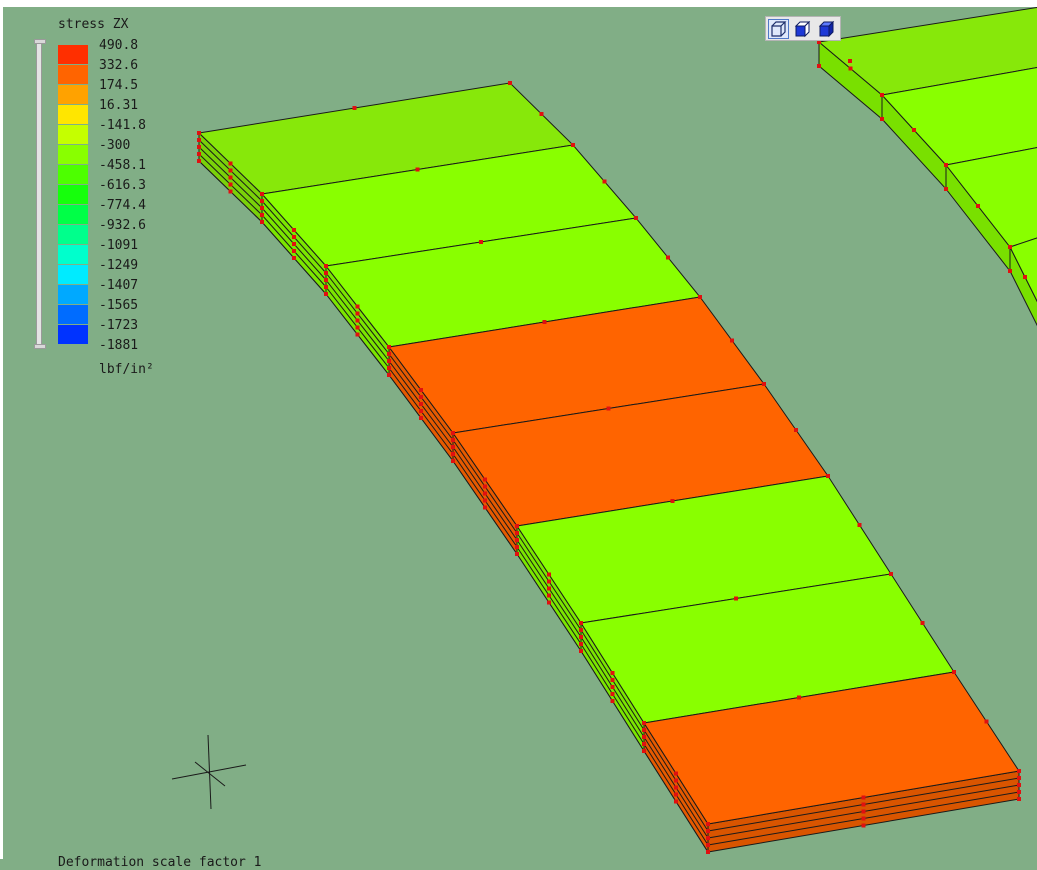 The width and height of the screenshot is (1037, 870). I want to click on legend-label: -616.3, so click(122, 185).